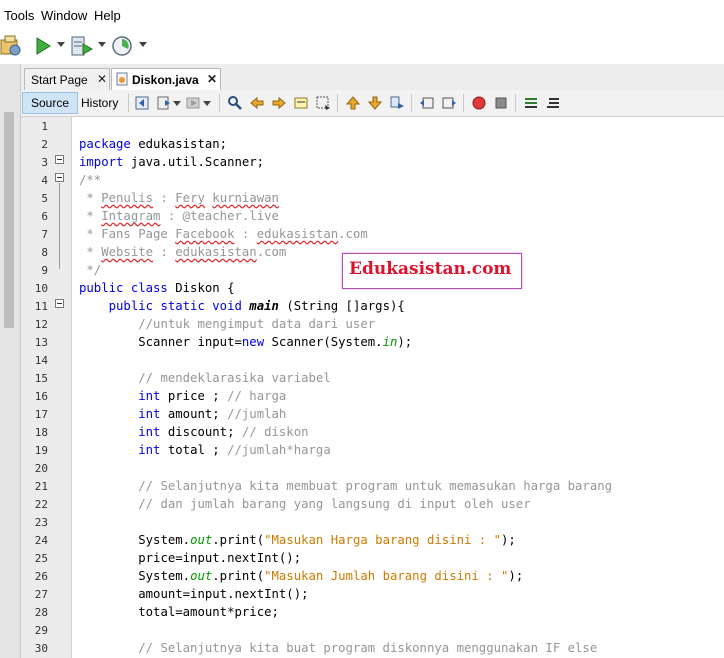 The width and height of the screenshot is (724, 658). I want to click on line-number: 9, so click(44, 270).